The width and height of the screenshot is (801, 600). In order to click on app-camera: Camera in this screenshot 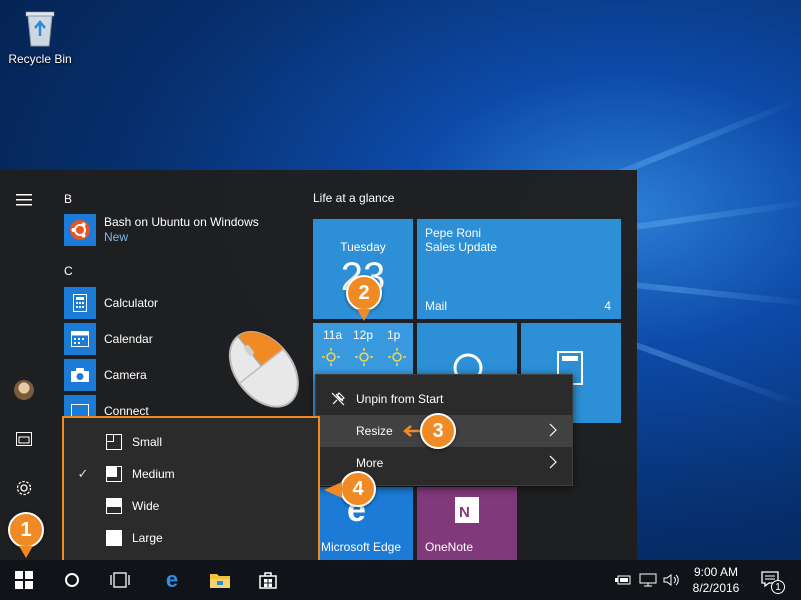, I will do `click(105, 375)`.